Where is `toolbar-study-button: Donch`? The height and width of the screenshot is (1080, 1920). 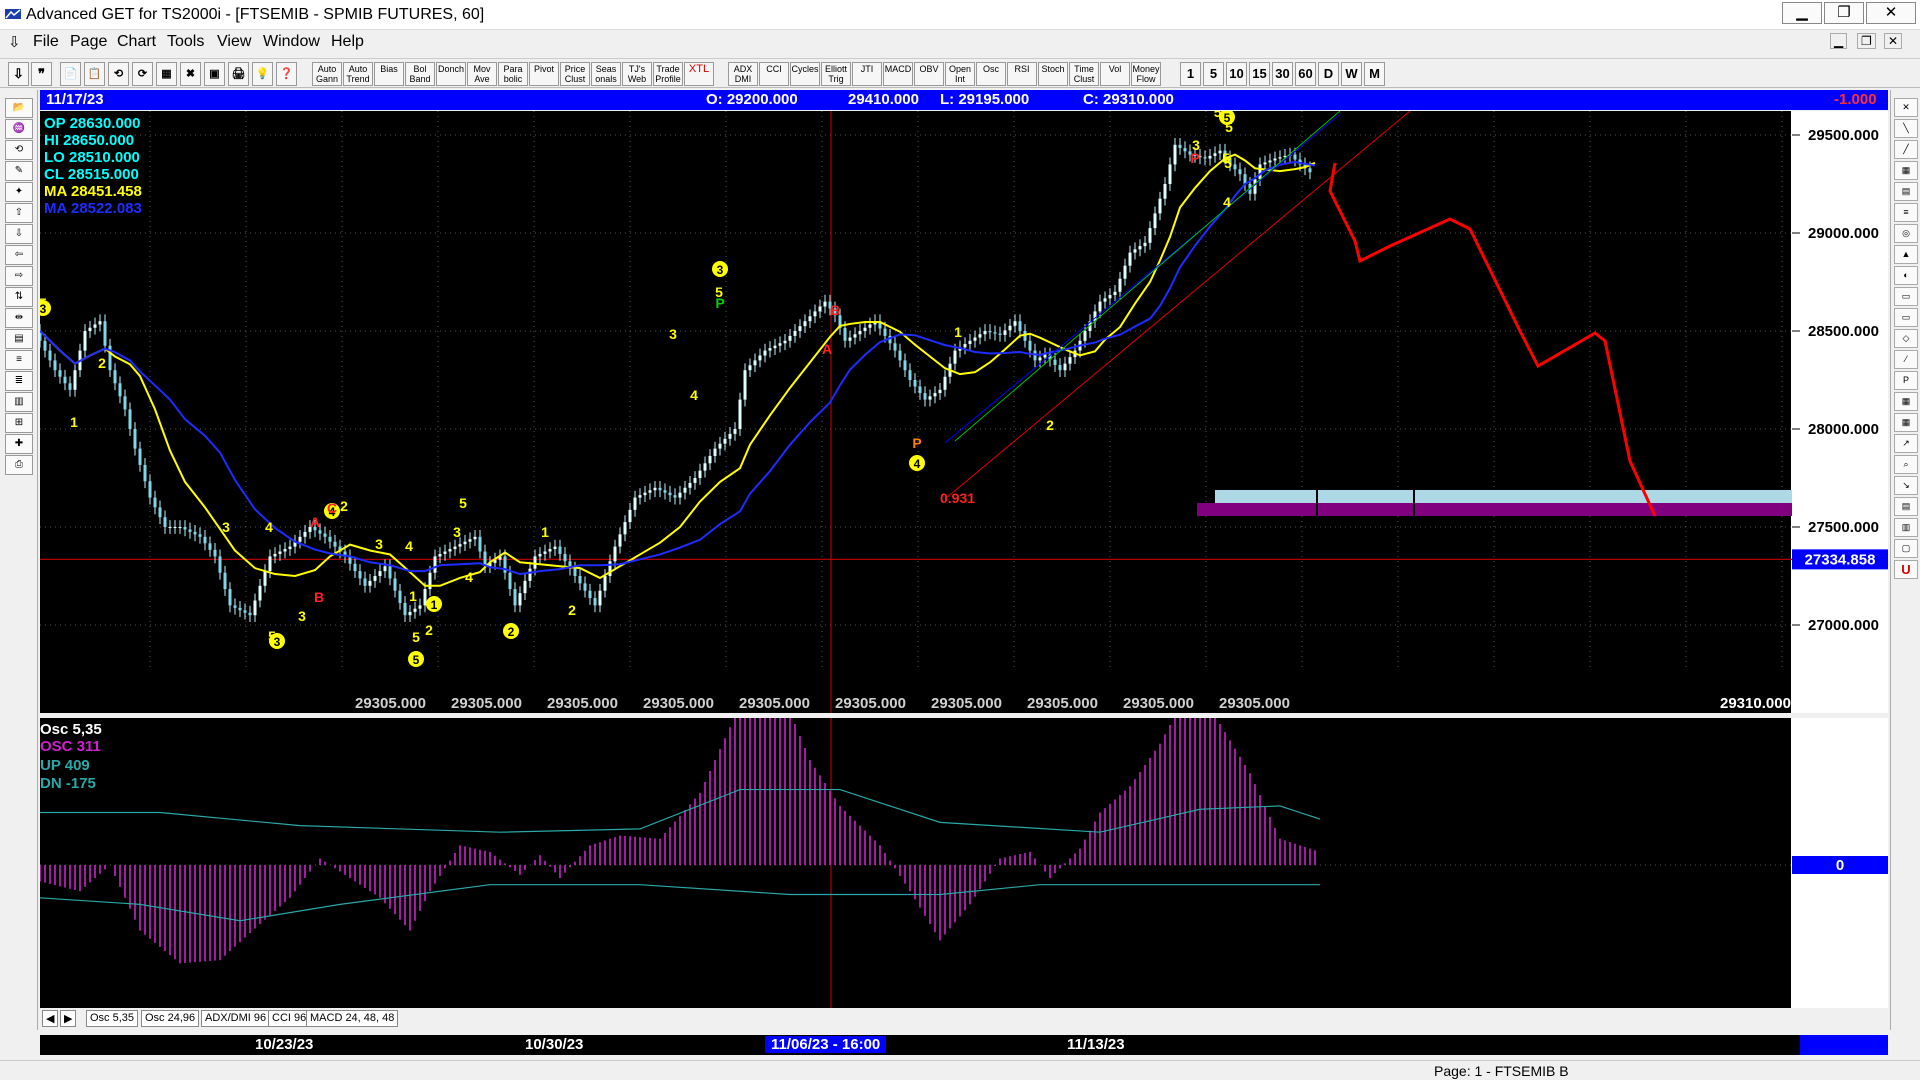 toolbar-study-button: Donch is located at coordinates (451, 74).